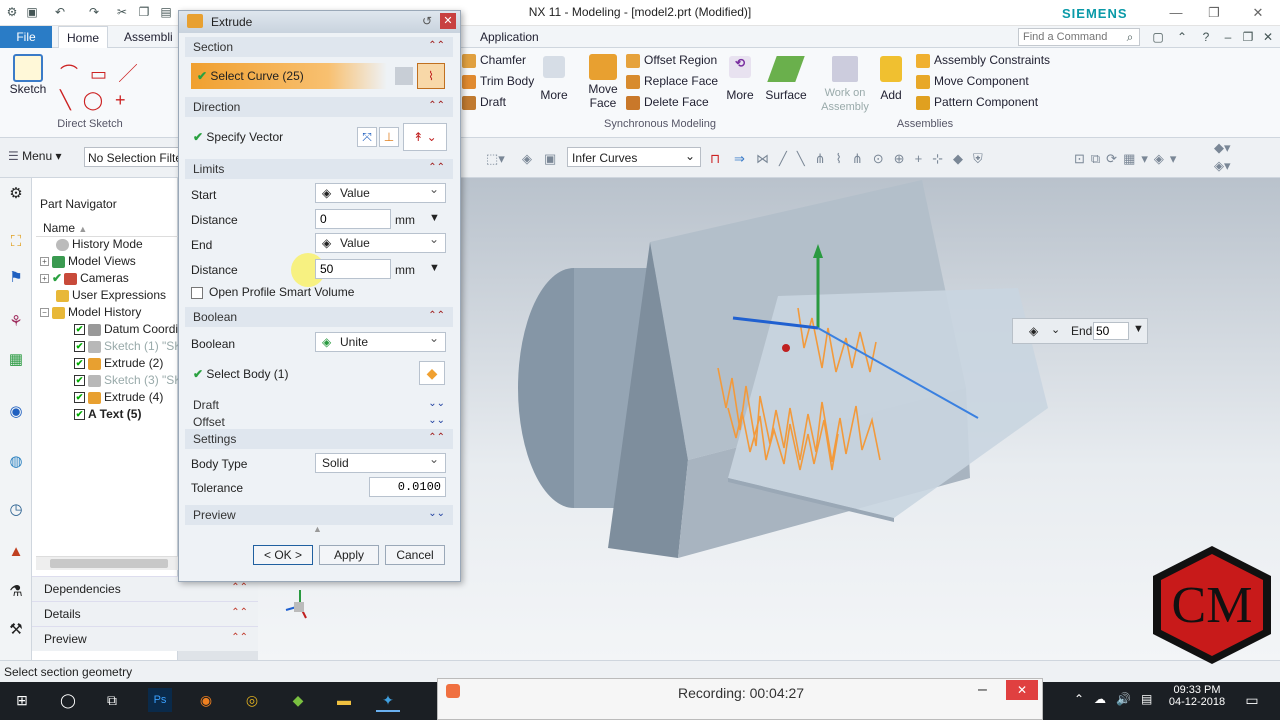 The width and height of the screenshot is (1280, 720). I want to click on nx-taskbar-icon: ✦, so click(388, 700).